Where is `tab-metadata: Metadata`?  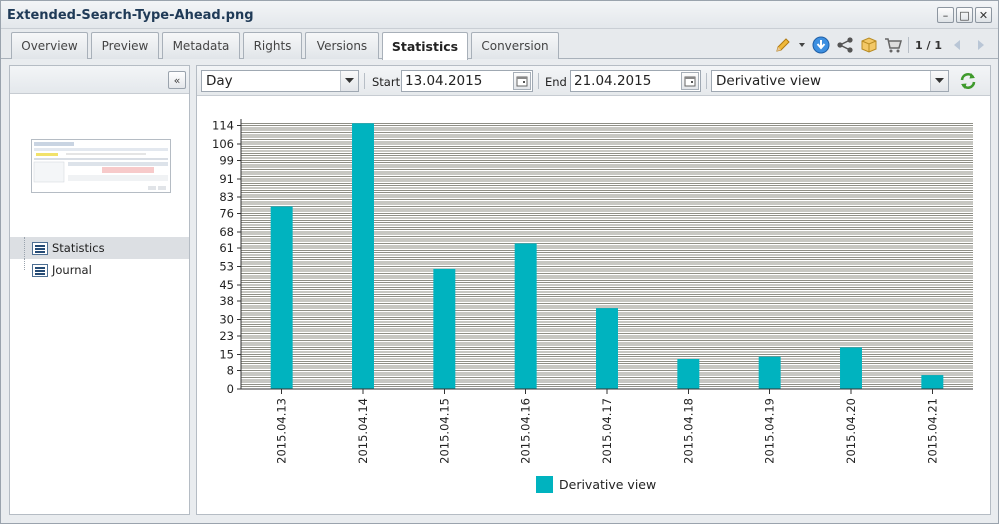 tab-metadata: Metadata is located at coordinates (201, 45).